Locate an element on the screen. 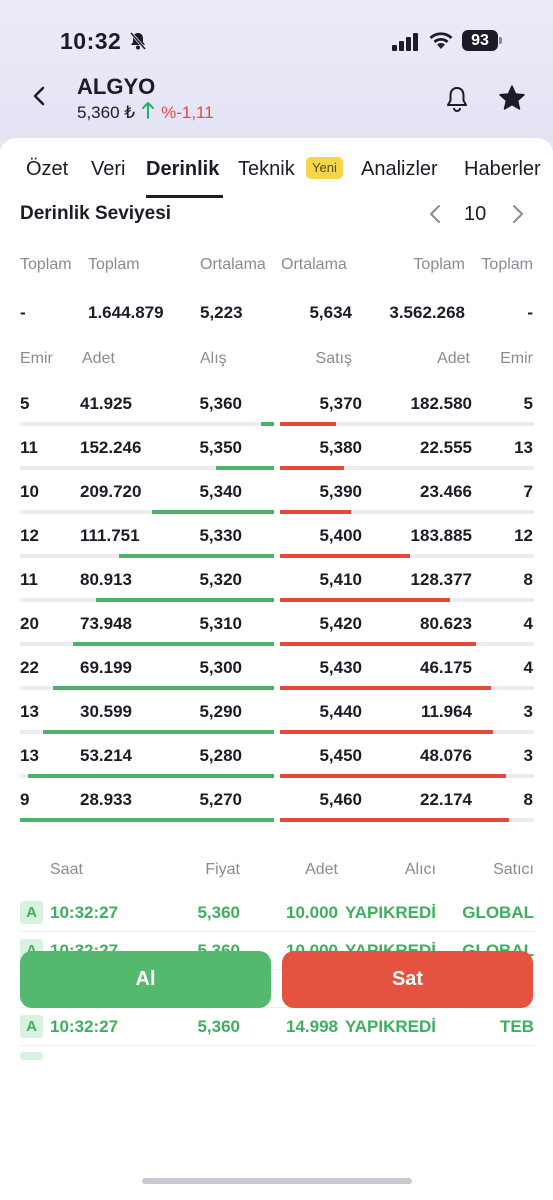  trades-header: Satıcı is located at coordinates (513, 869).